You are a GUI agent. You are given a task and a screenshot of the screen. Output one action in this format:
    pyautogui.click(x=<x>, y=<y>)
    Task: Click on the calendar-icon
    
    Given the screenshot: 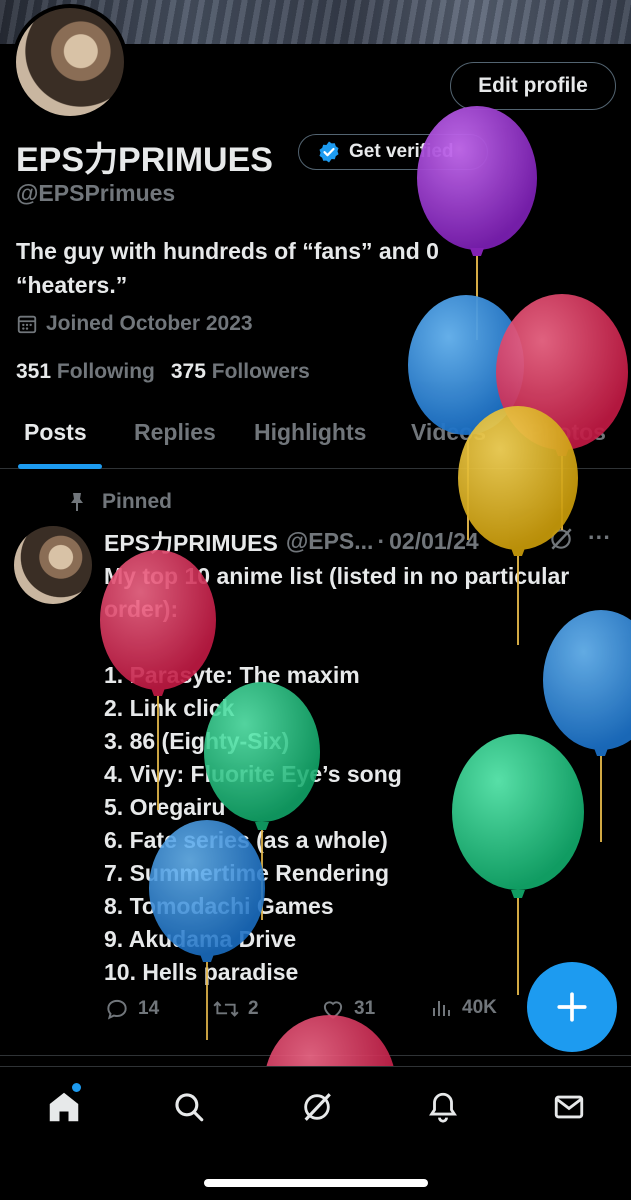 What is the action you would take?
    pyautogui.click(x=27, y=324)
    